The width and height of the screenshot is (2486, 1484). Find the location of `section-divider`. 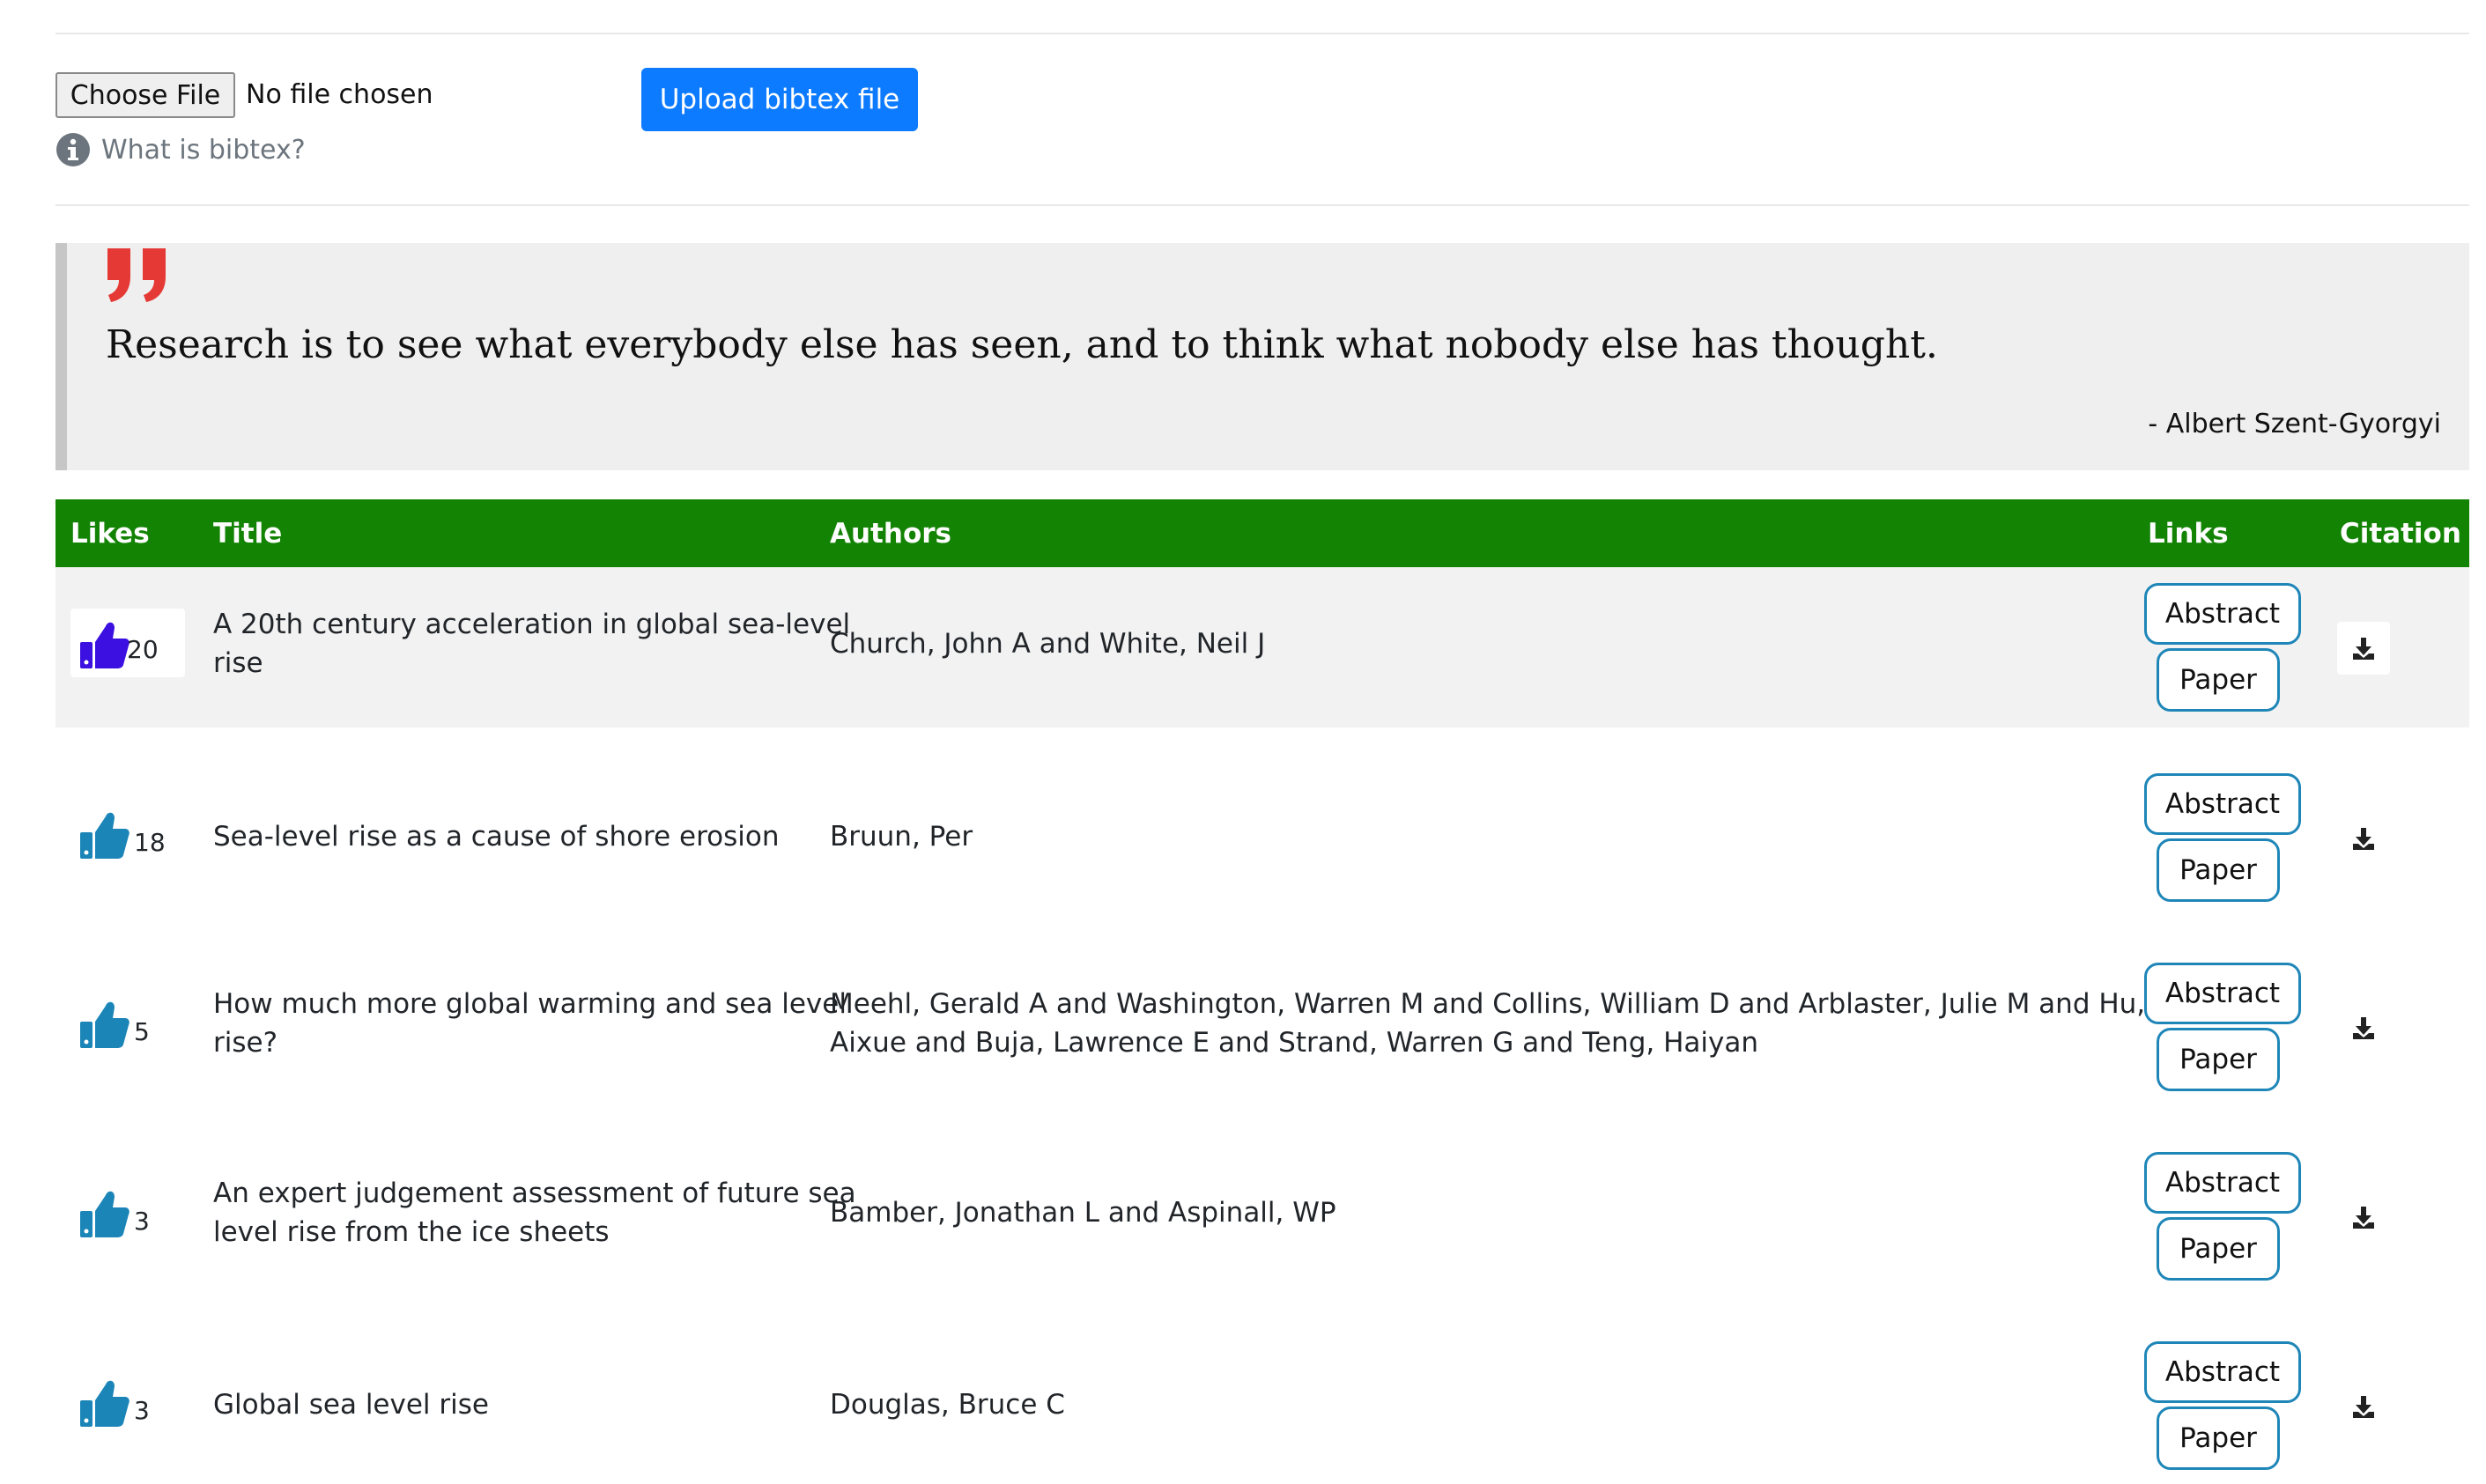

section-divider is located at coordinates (1262, 205).